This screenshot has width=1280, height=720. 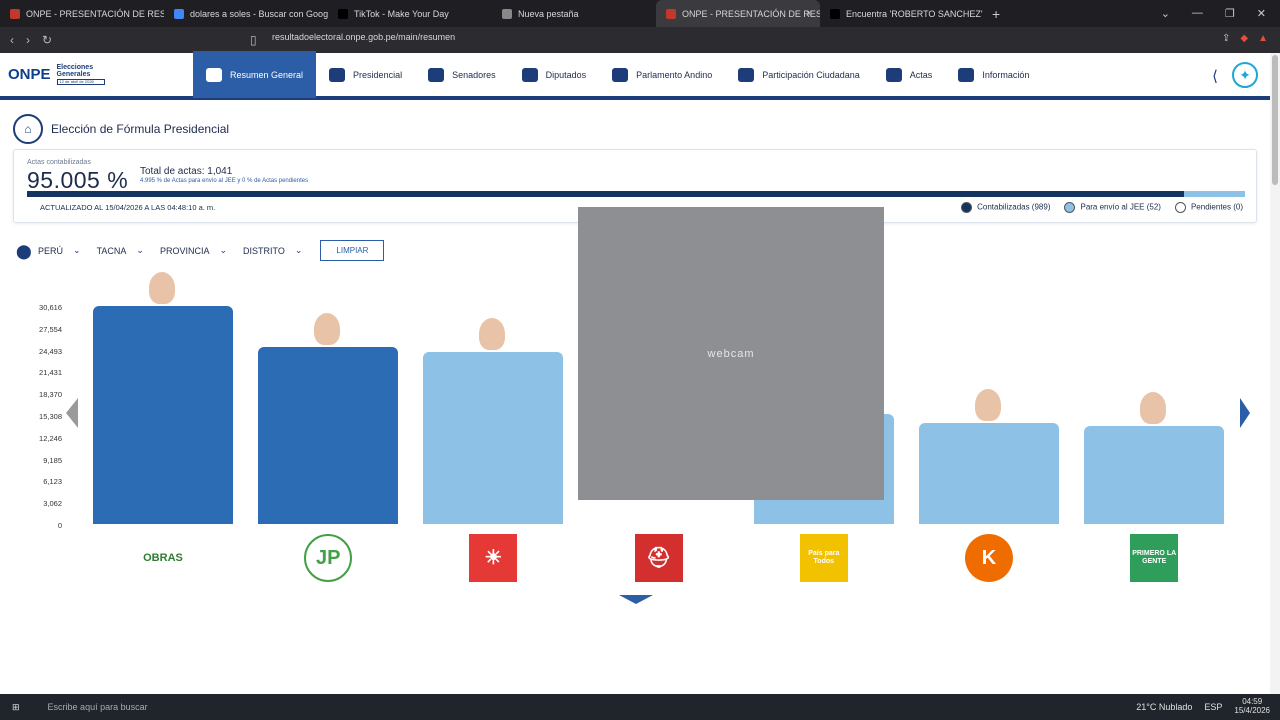 I want to click on close-tab-icon: ×, so click(x=809, y=14).